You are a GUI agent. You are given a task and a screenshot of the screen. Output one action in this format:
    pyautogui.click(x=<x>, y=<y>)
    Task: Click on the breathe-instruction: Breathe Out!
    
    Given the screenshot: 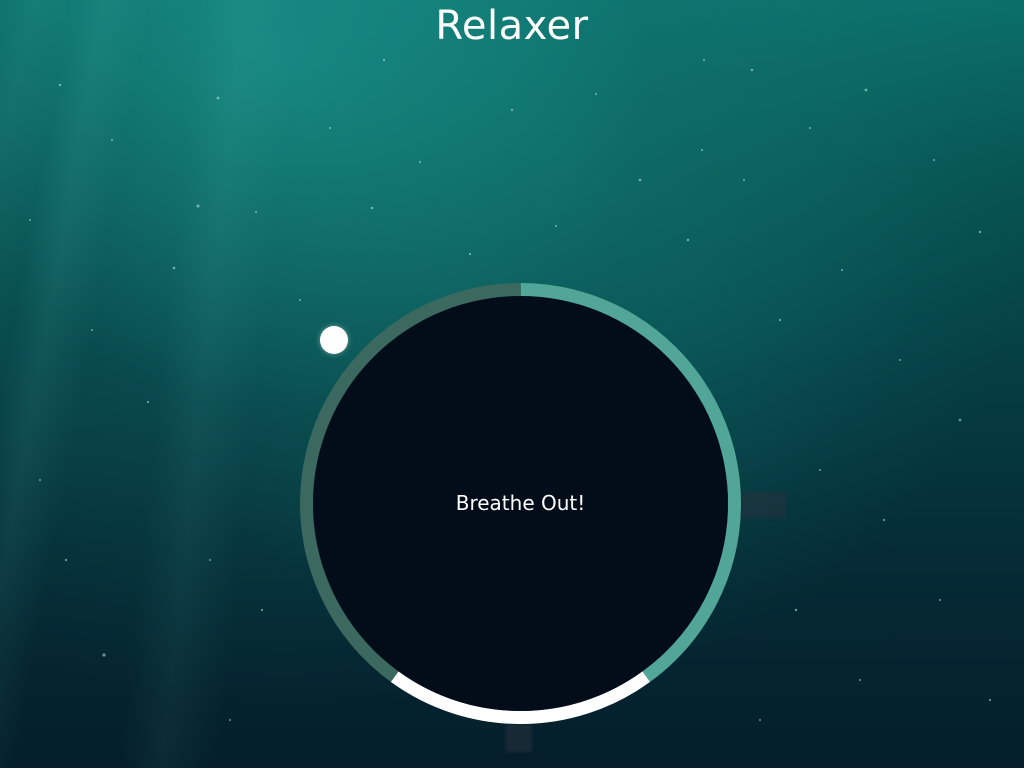 What is the action you would take?
    pyautogui.click(x=520, y=502)
    